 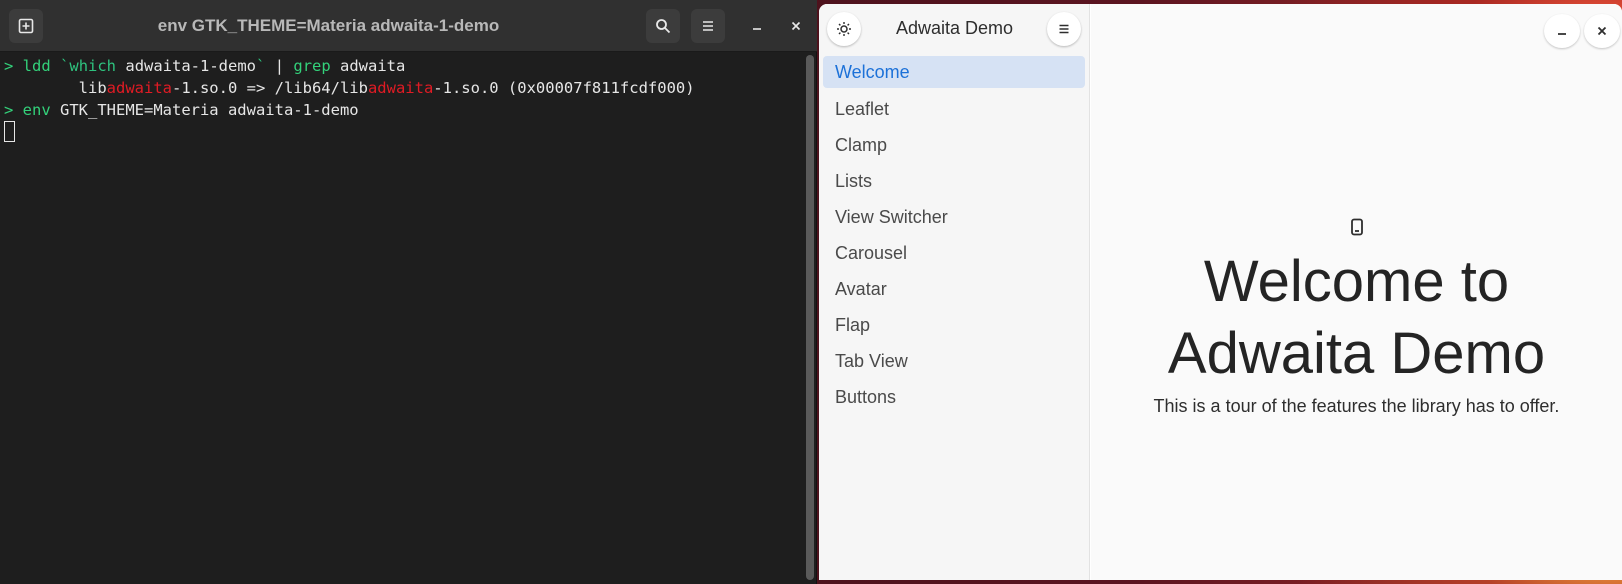 I want to click on argument: GTK_THEME=Materia adwaita-1-demo, so click(x=204, y=110).